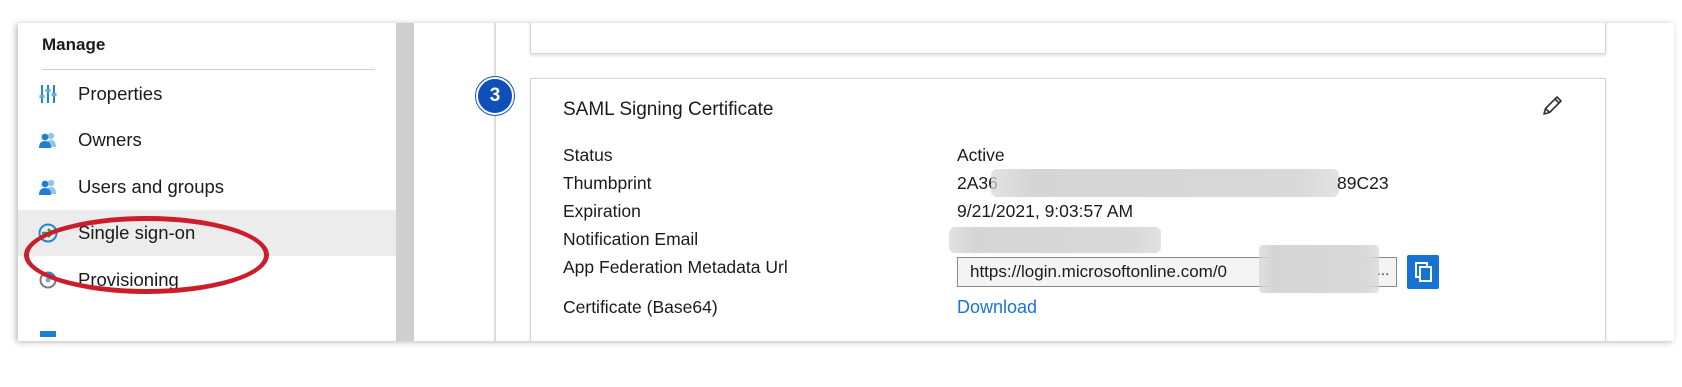  I want to click on step-badge: 3, so click(495, 96).